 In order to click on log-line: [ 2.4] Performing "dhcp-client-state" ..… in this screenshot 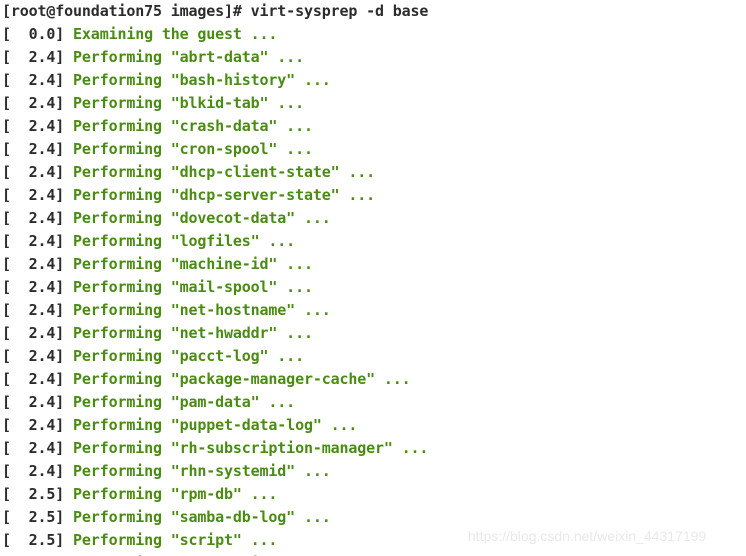, I will do `click(374, 172)`.